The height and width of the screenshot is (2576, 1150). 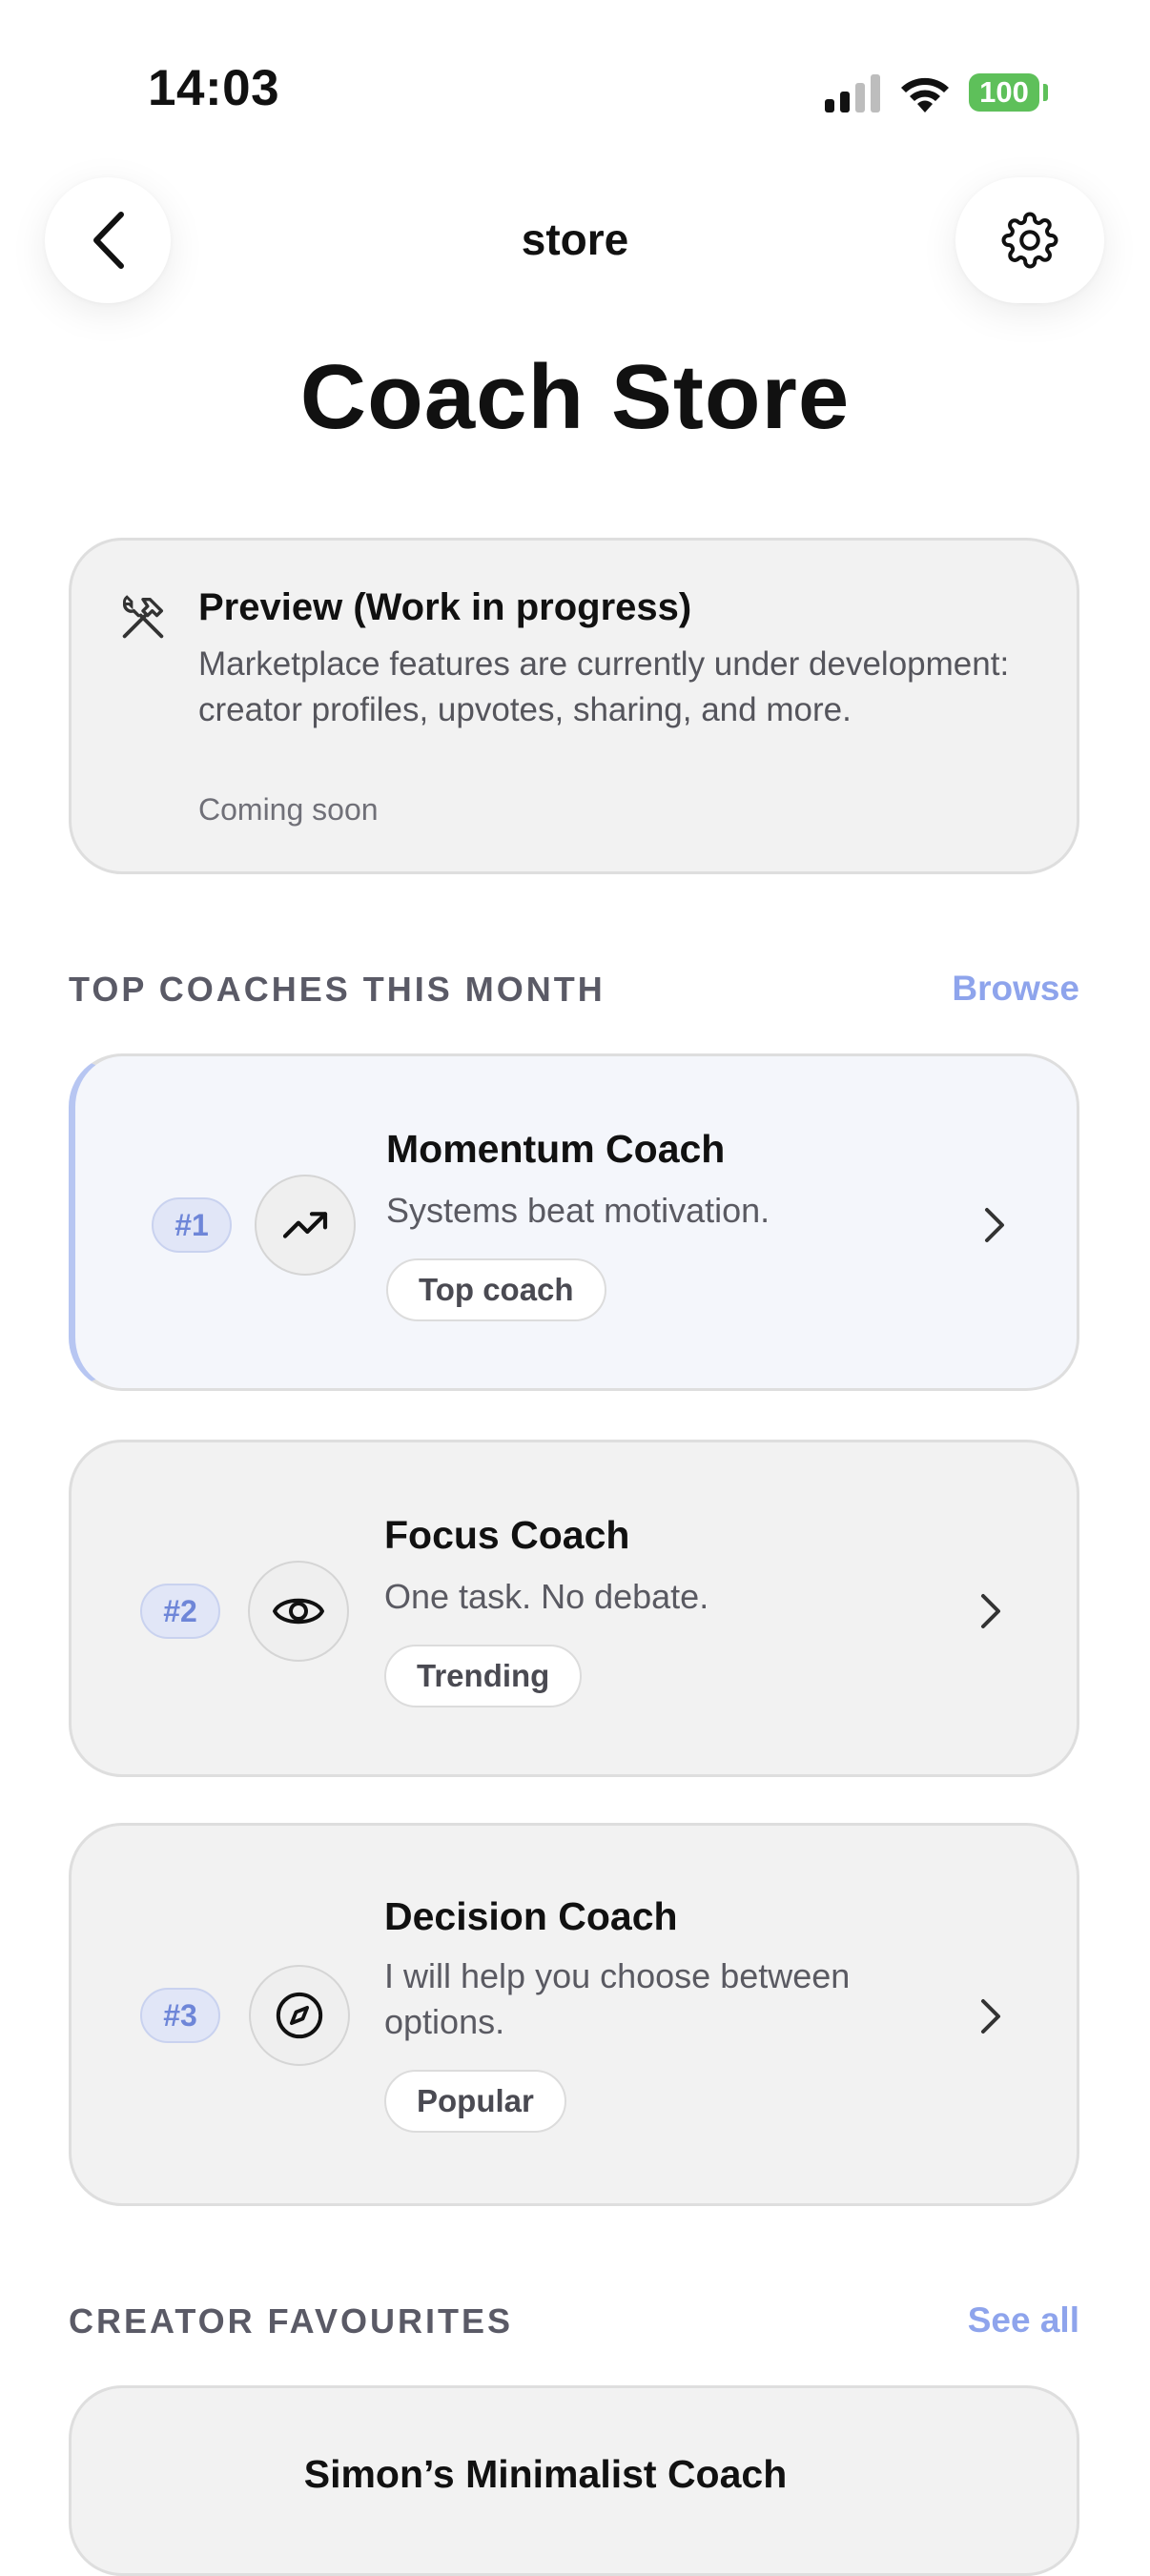 I want to click on cellular-signal-icon, so click(x=852, y=93).